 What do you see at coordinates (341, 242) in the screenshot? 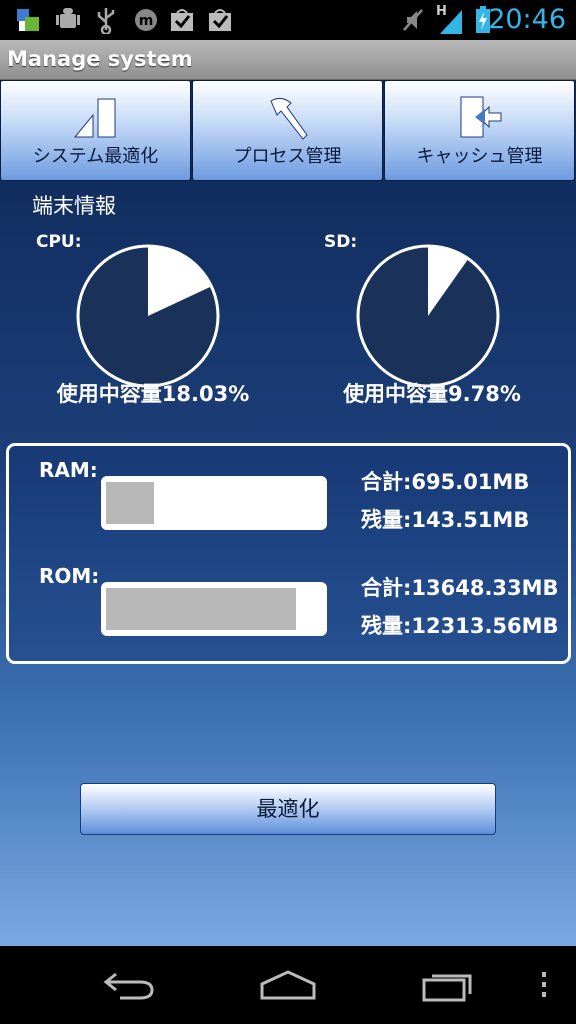
I see `sd-label: SD:` at bounding box center [341, 242].